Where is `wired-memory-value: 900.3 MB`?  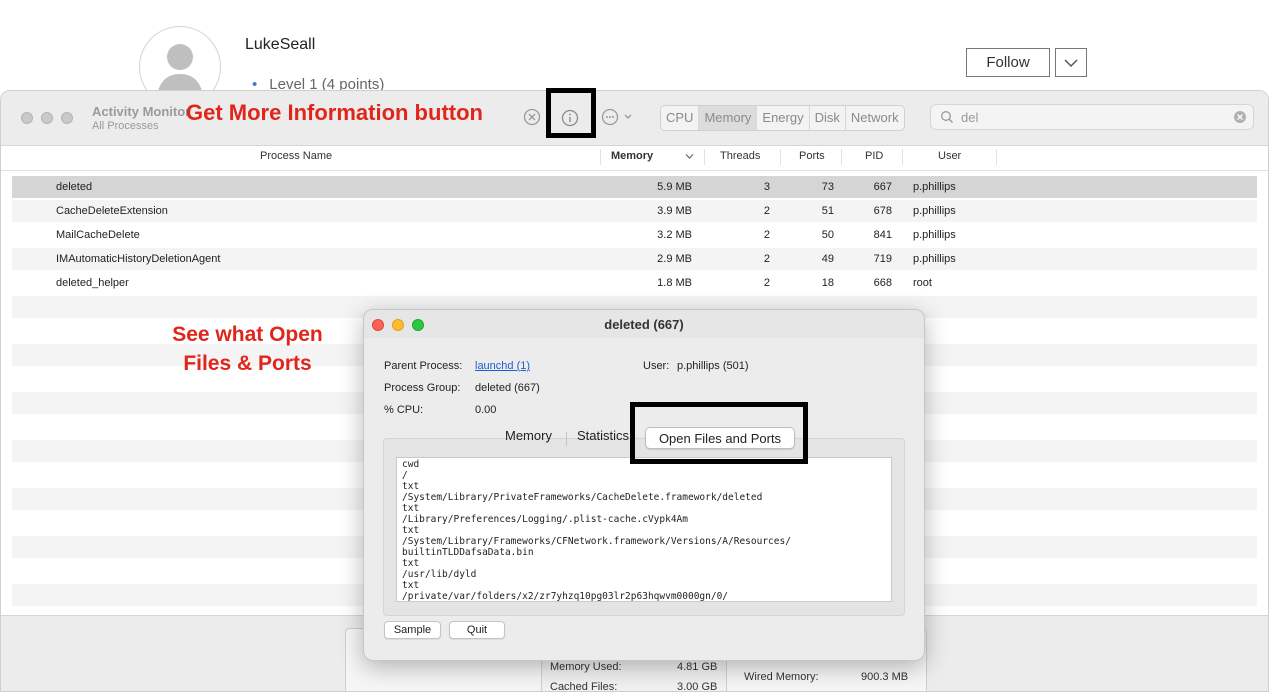
wired-memory-value: 900.3 MB is located at coordinates (885, 677).